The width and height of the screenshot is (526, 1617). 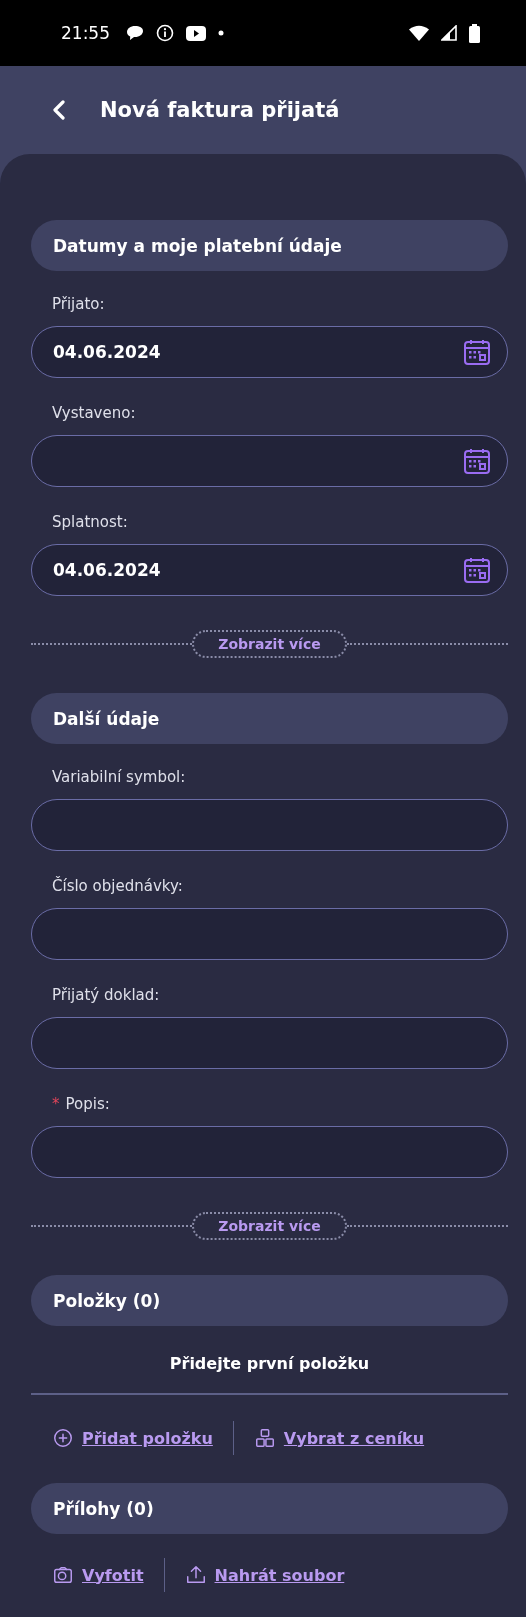 I want to click on battery-icon, so click(x=474, y=33).